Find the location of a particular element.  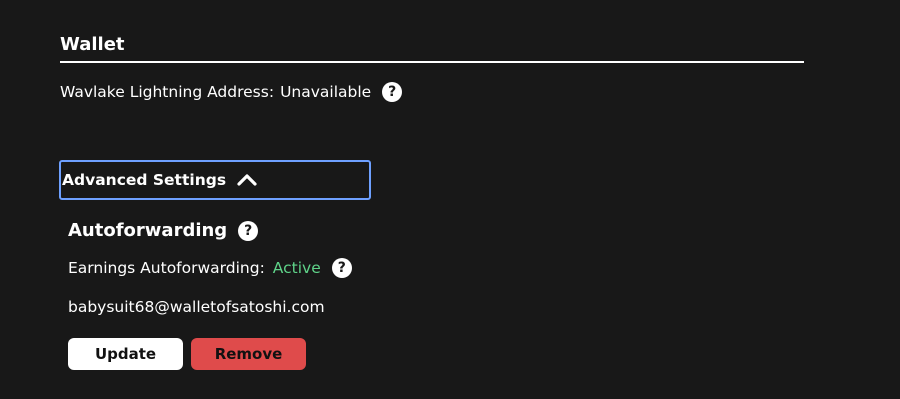

status-badge: Active is located at coordinates (296, 268).